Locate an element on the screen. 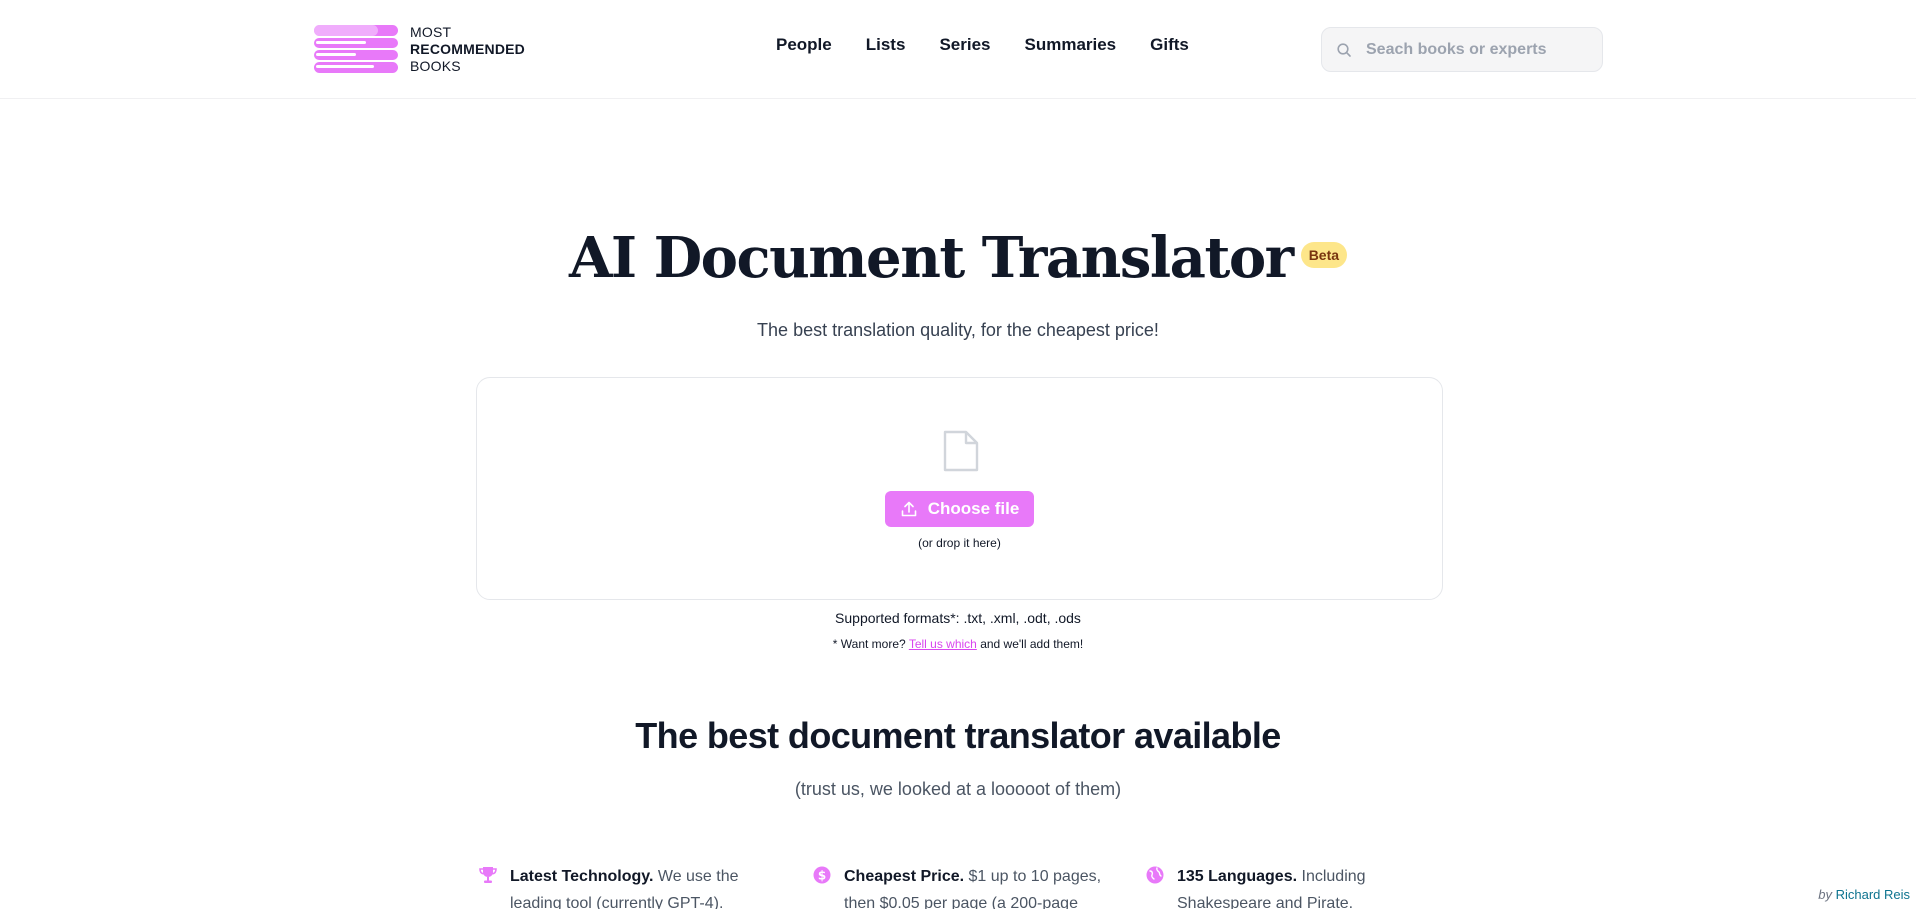 Image resolution: width=1916 pixels, height=909 pixels. search-icon is located at coordinates (1344, 49).